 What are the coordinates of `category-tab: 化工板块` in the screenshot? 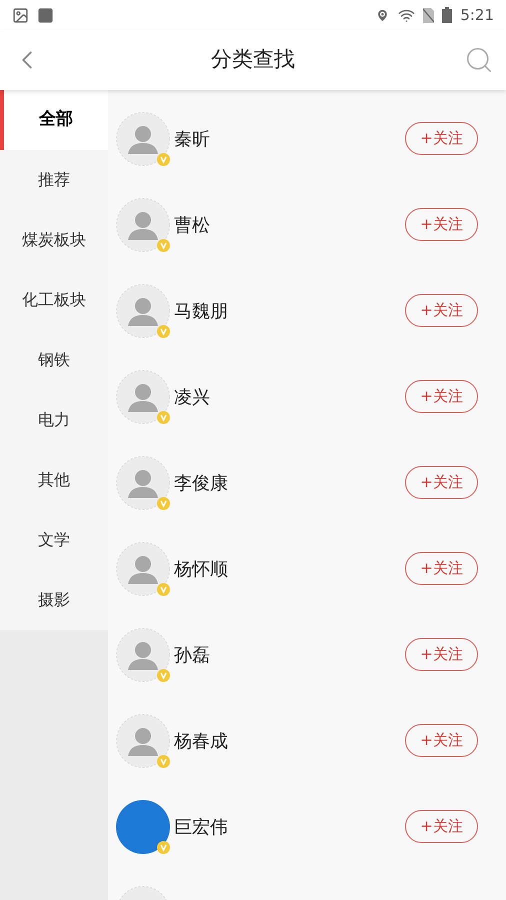 It's located at (54, 300).